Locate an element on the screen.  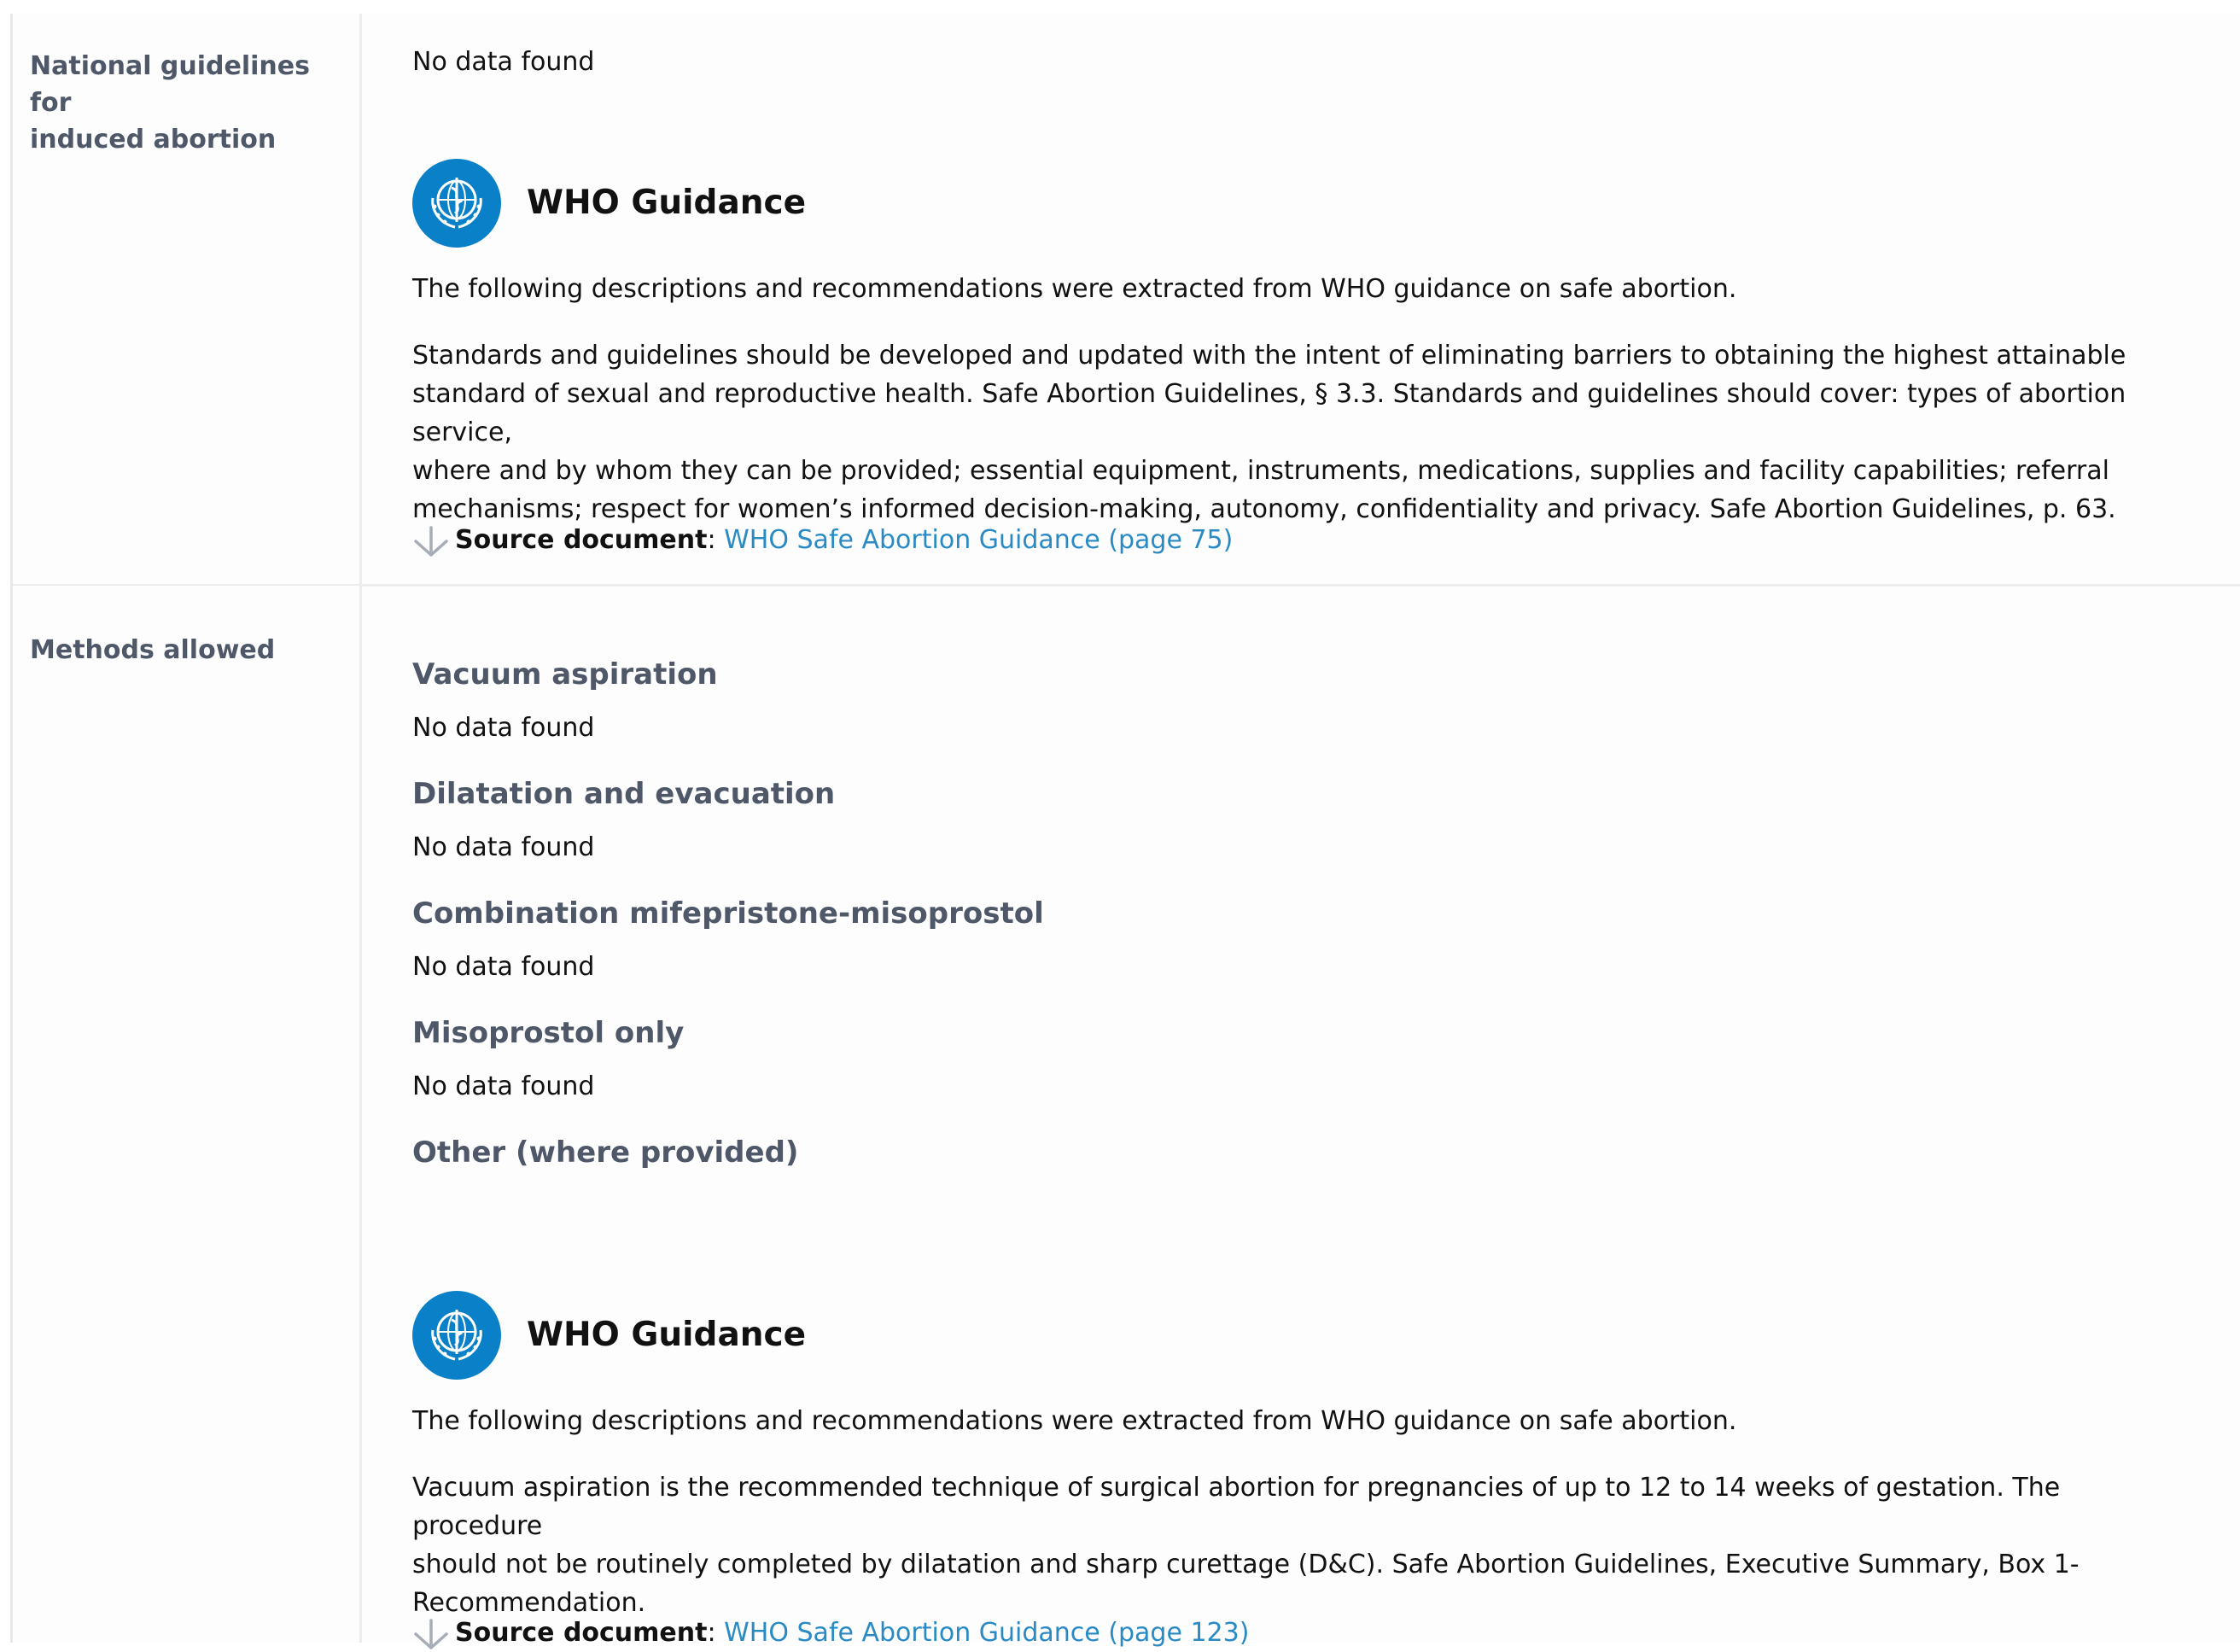
row-label-line: National guidelines for is located at coordinates (170, 84).